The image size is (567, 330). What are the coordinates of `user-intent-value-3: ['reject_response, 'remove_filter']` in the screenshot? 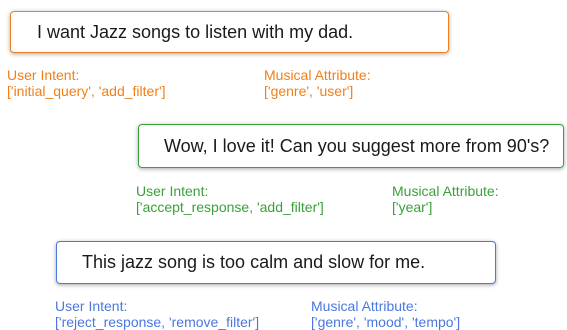 It's located at (157, 322).